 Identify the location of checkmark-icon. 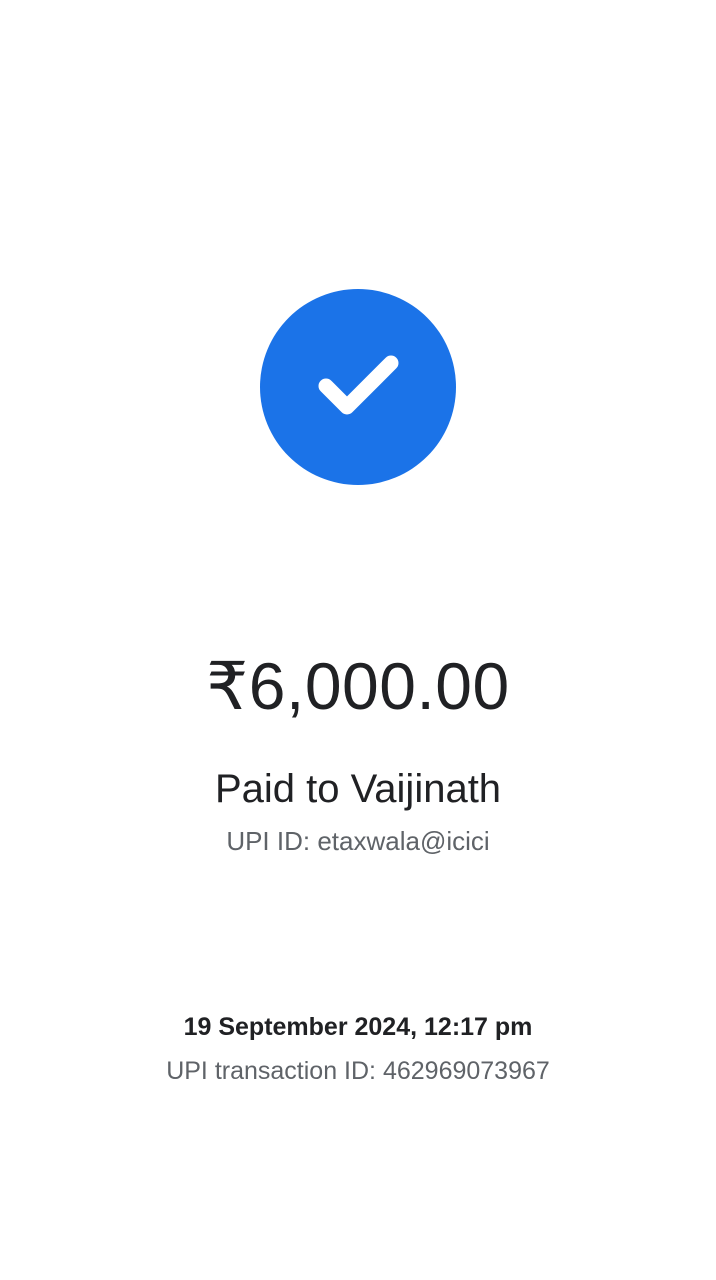
(358, 385).